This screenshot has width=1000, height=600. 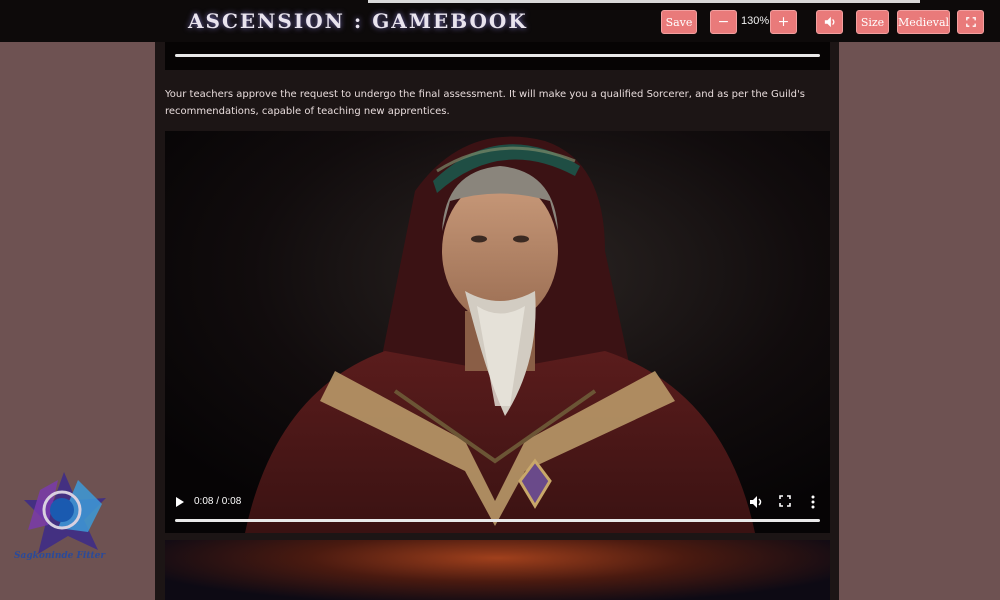 What do you see at coordinates (755, 21) in the screenshot?
I see `zoom-level: 130%` at bounding box center [755, 21].